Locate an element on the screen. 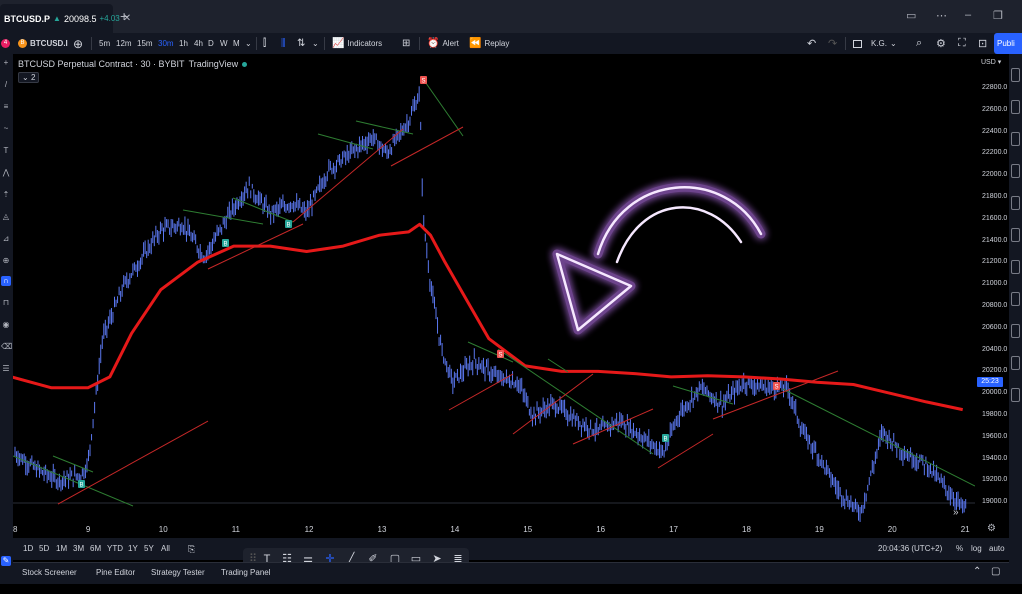  interval-label: 5m is located at coordinates (105, 43).